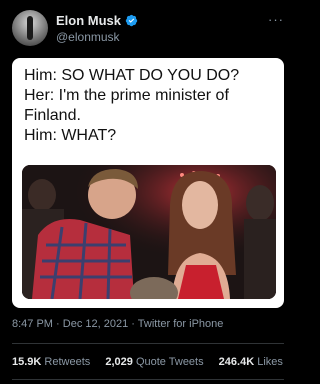  I want to click on retweets-count: 15.9K, so click(27, 362).